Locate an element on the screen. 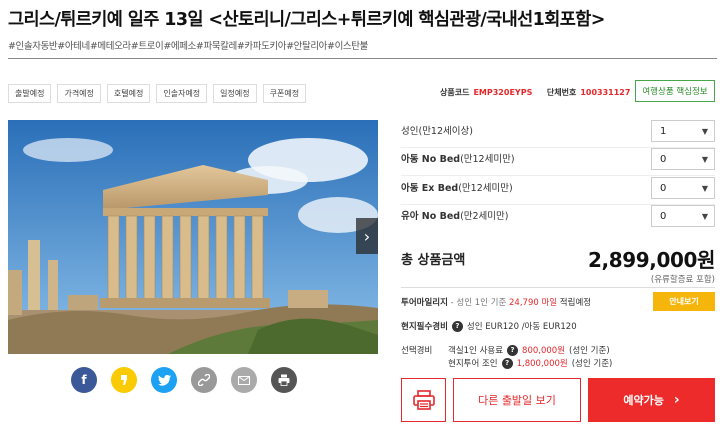 Image resolution: width=725 pixels, height=430 pixels. selective-fee-label: 선택경비 is located at coordinates (417, 351).